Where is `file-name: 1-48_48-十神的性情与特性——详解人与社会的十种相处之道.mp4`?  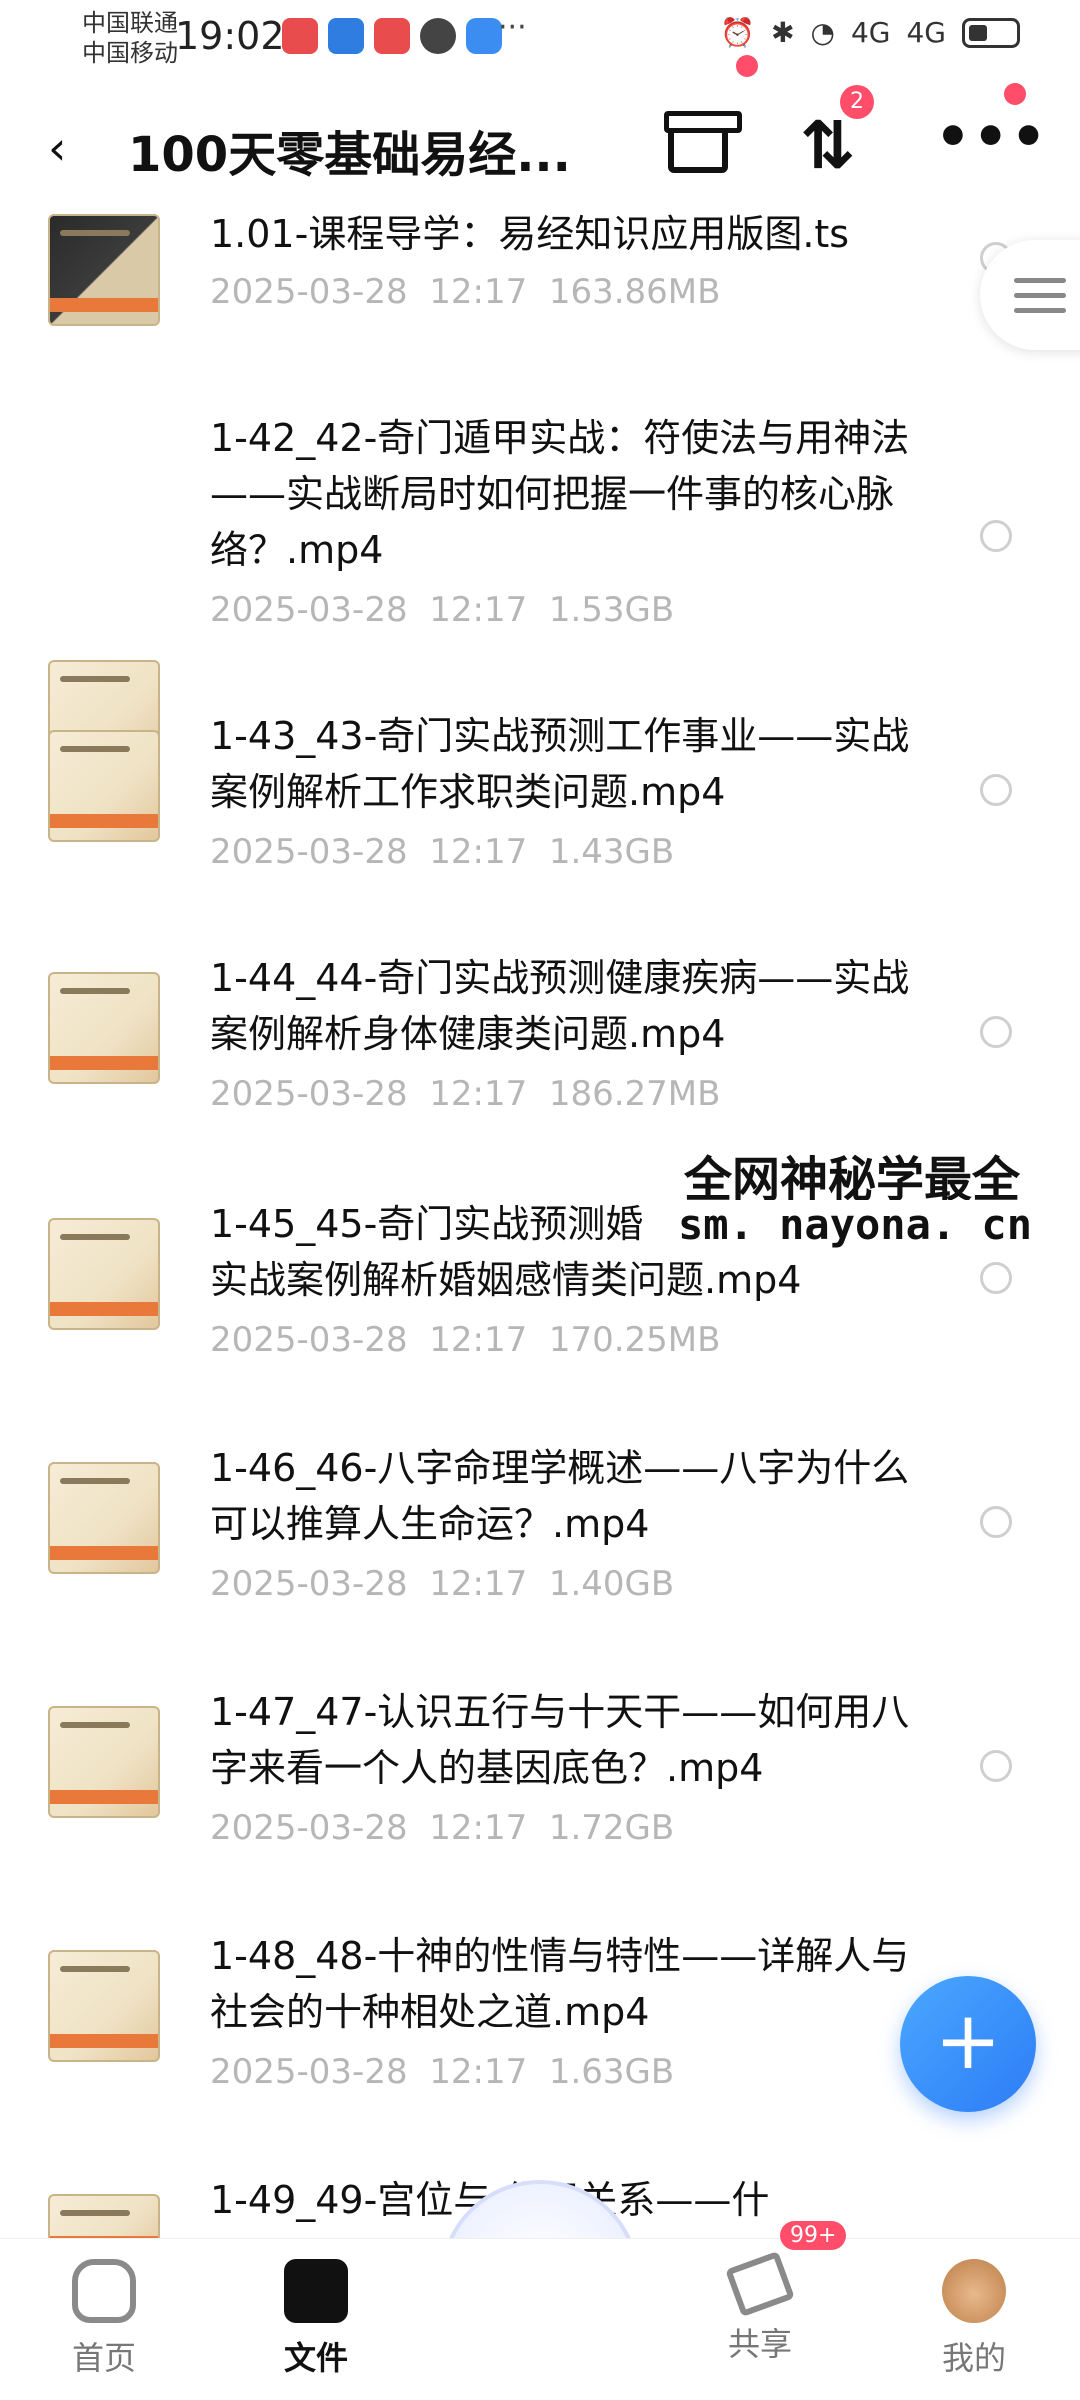
file-name: 1-48_48-十神的性情与特性——详解人与社会的十种相处之道.mp4 is located at coordinates (560, 1984).